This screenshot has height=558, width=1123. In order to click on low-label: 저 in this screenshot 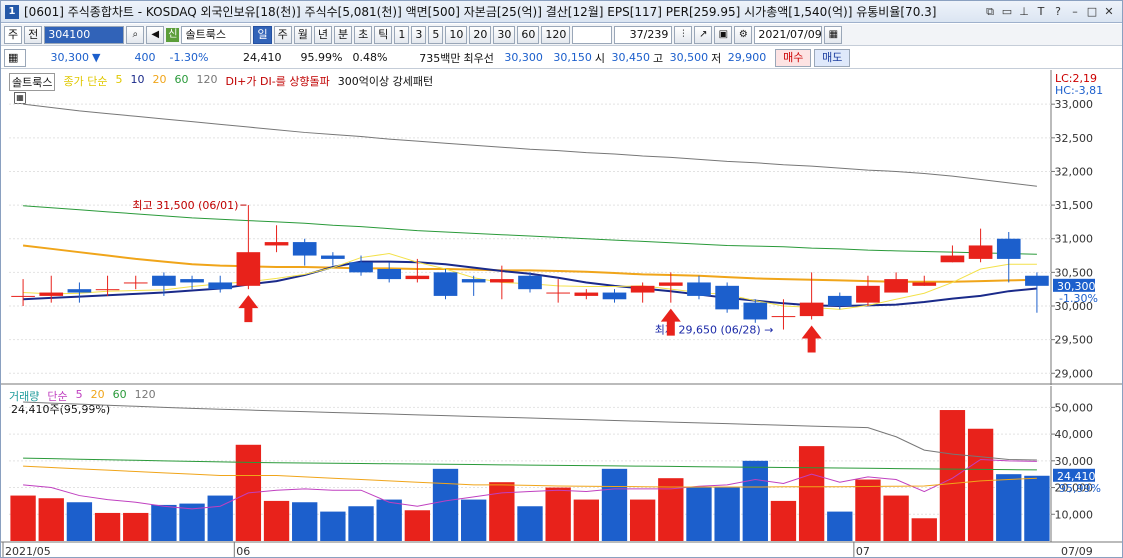, I will do `click(716, 58)`.